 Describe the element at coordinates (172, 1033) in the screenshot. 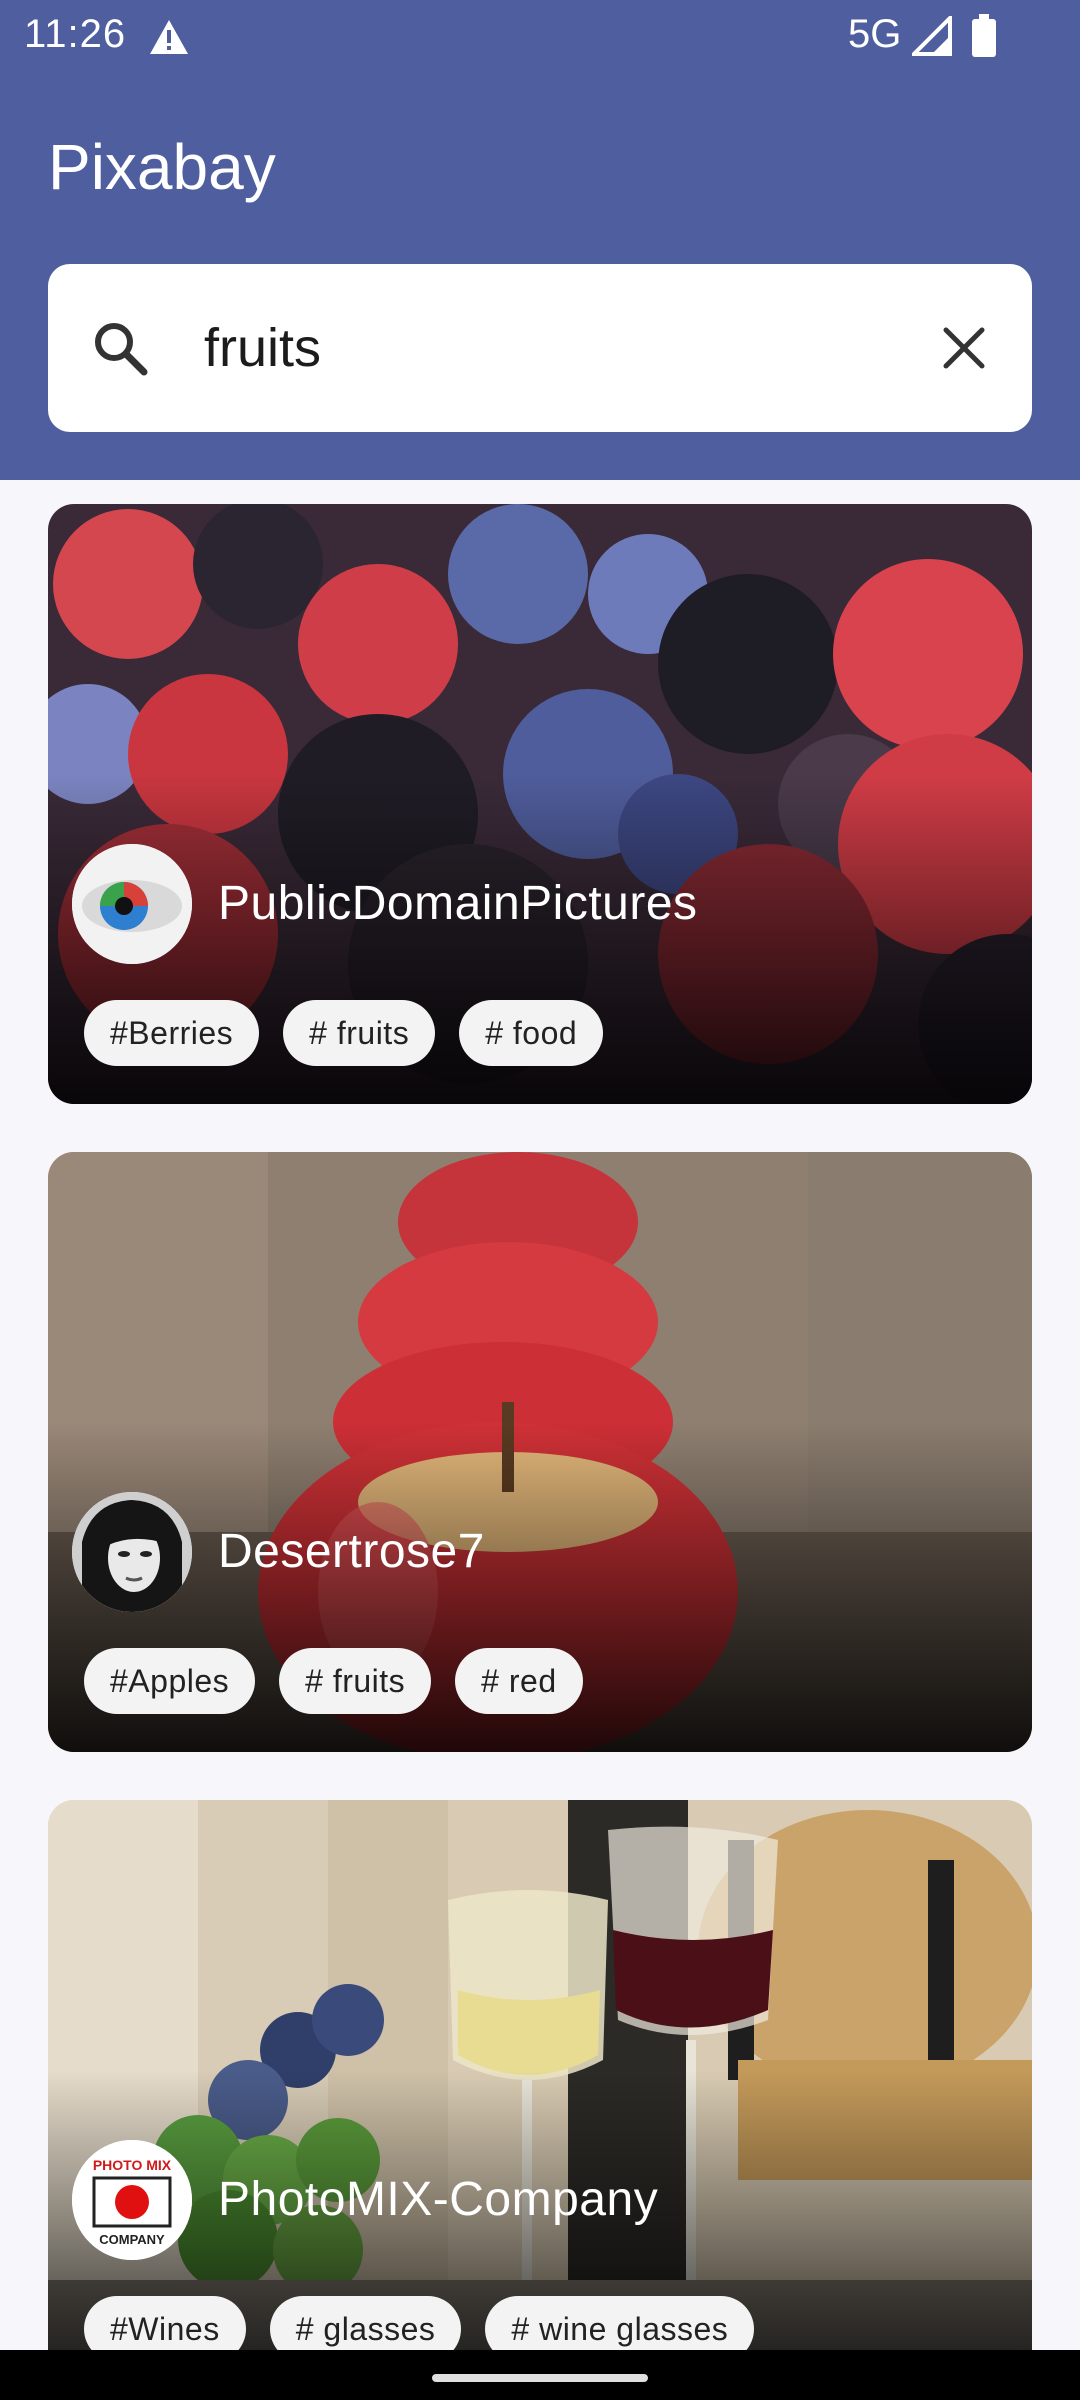

I see `tag-chip: #Berries` at that location.